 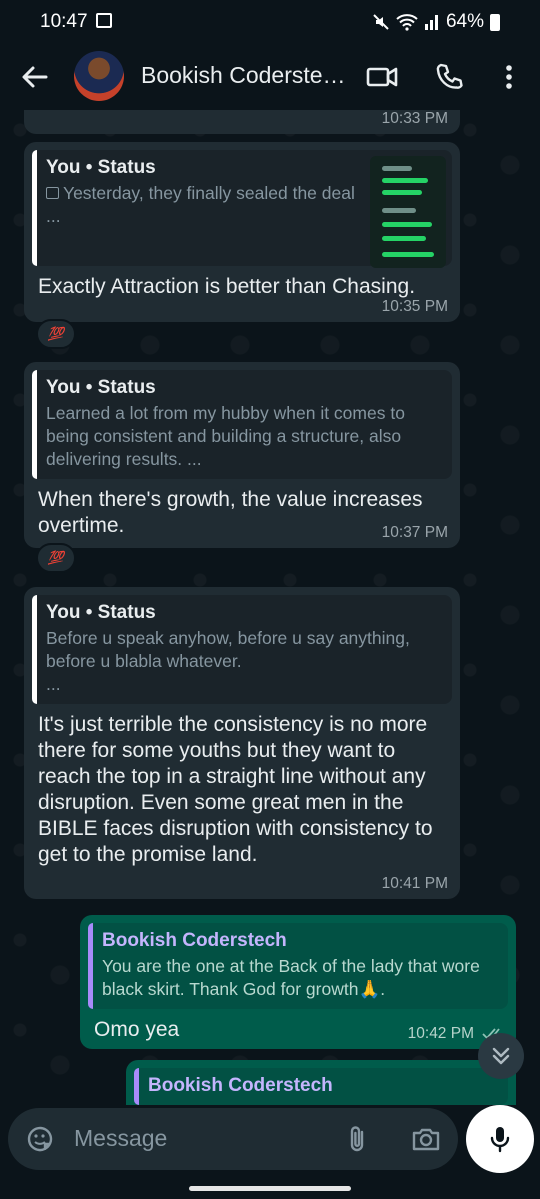 What do you see at coordinates (381, 22) in the screenshot?
I see `mute-icon` at bounding box center [381, 22].